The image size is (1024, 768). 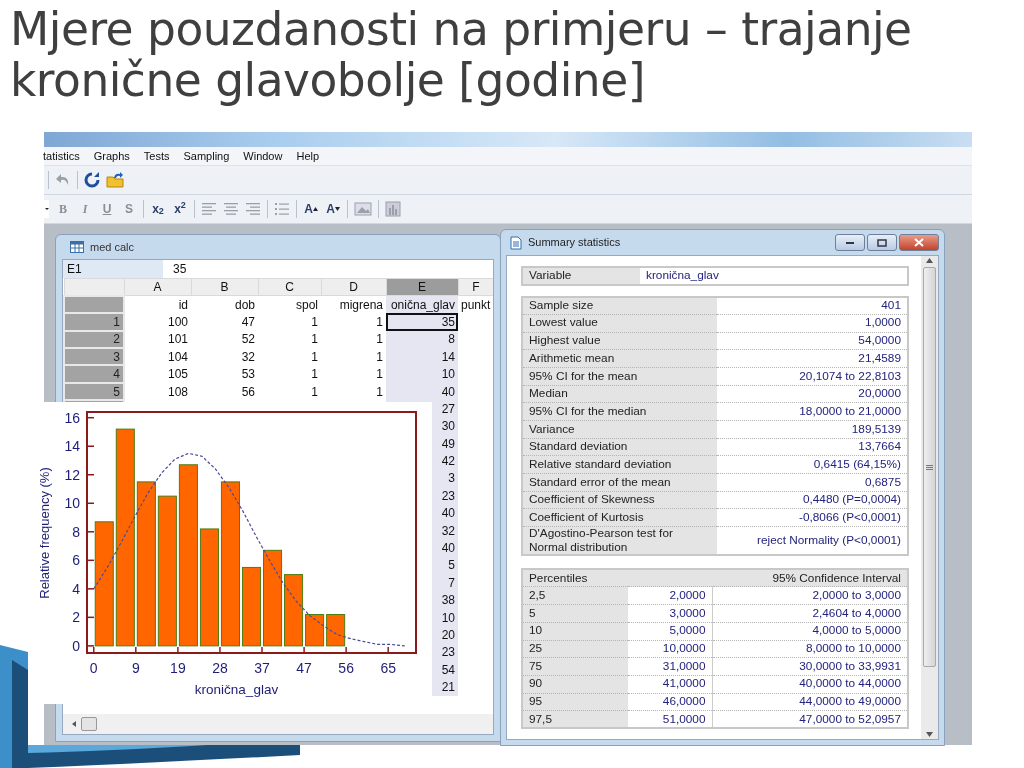 What do you see at coordinates (810, 666) in the screenshot?
I see `table-cell: 30,0000 to 33,9931` at bounding box center [810, 666].